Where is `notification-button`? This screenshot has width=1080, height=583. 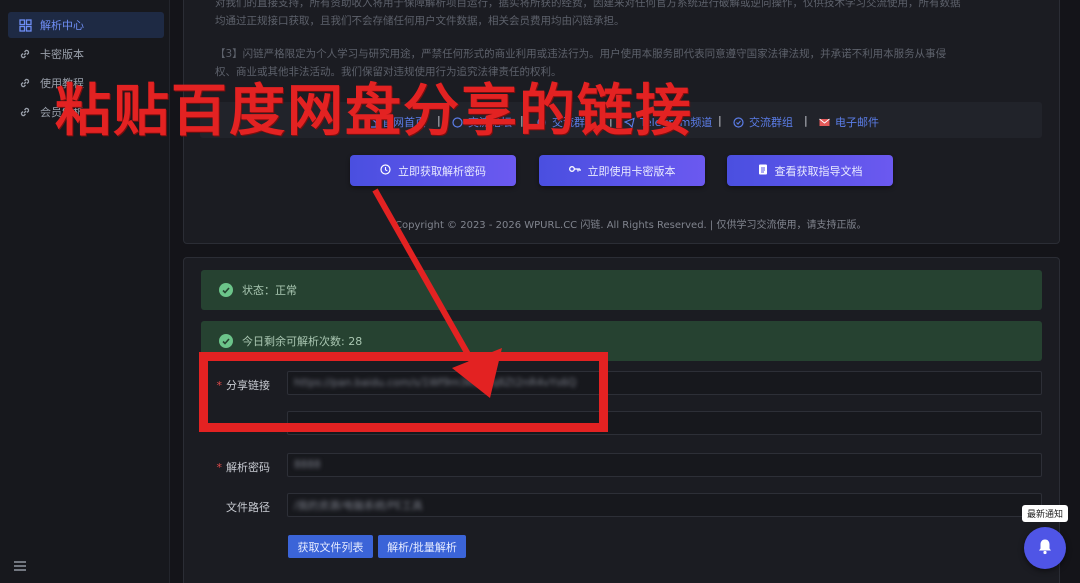
notification-button is located at coordinates (1045, 548).